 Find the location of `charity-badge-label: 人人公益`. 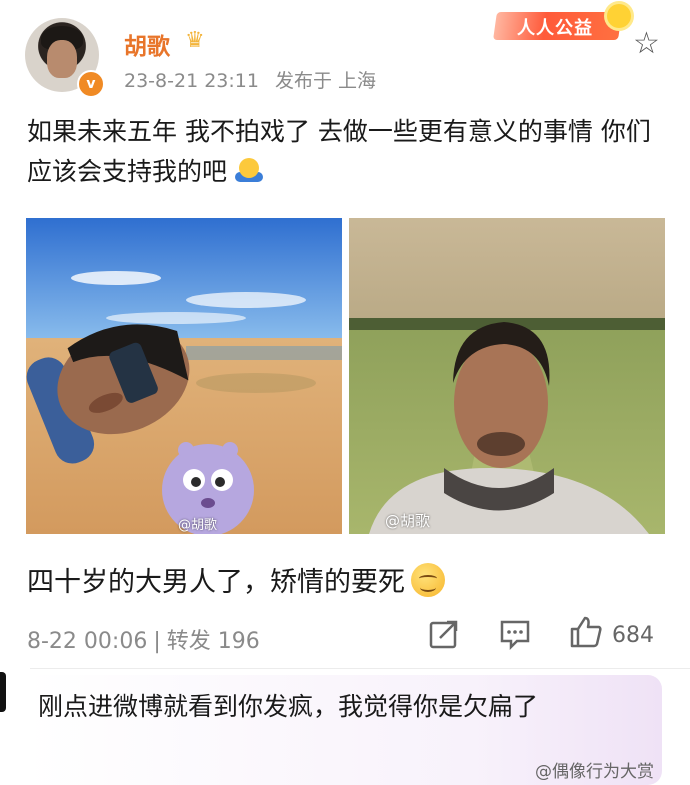

charity-badge-label: 人人公益 is located at coordinates (555, 28).